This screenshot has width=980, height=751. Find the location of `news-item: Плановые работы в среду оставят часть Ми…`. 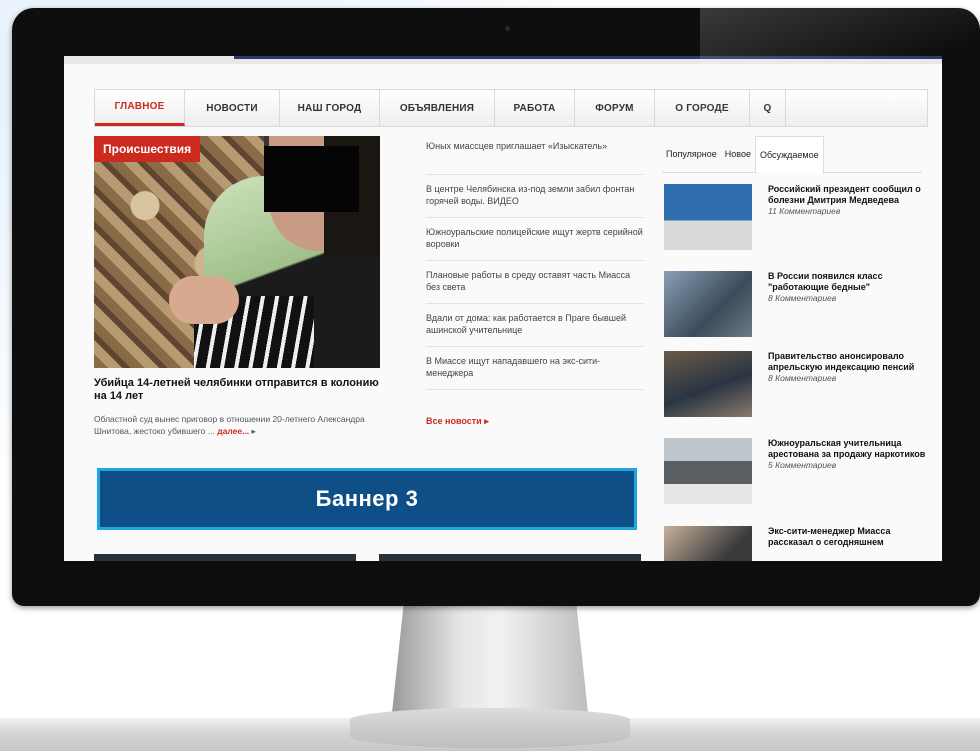

news-item: Плановые работы в среду оставят часть Ми… is located at coordinates (535, 284).